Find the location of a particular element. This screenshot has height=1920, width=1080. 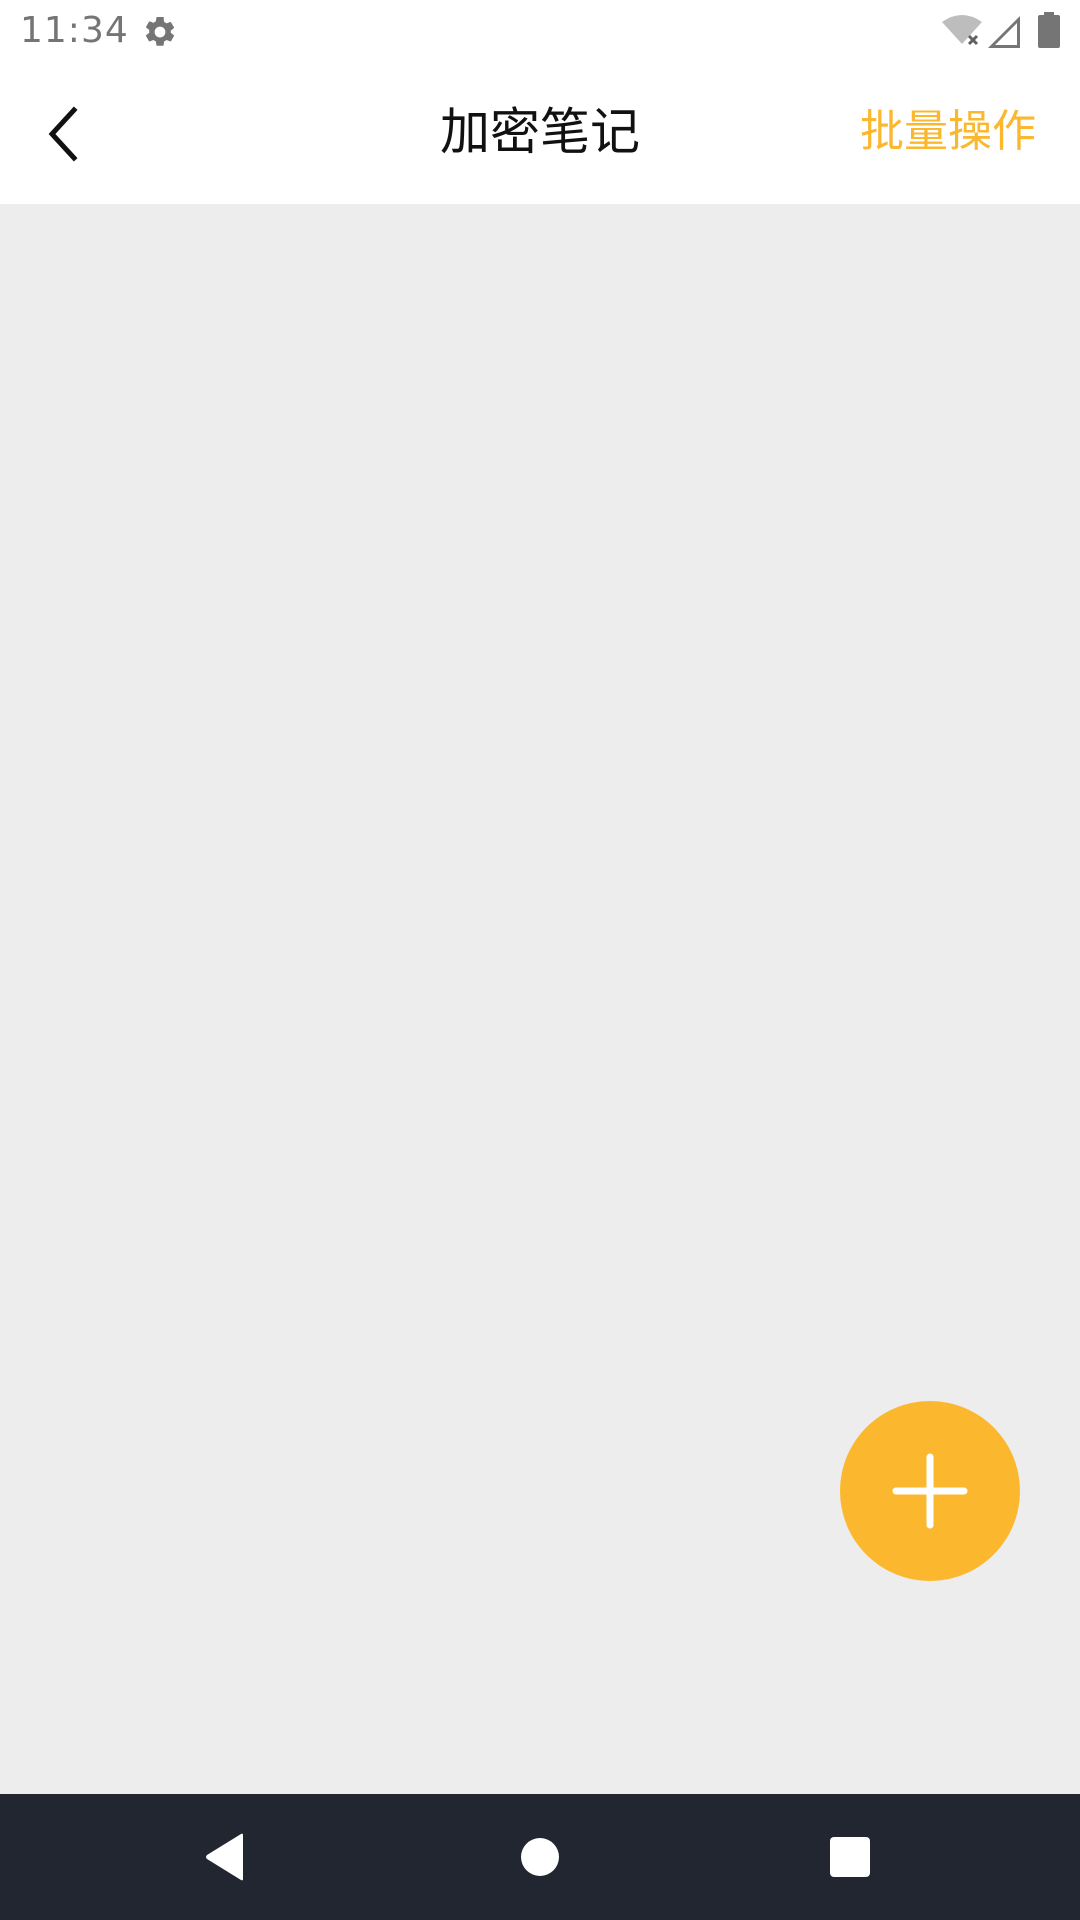

batch-operation-button: 批量操作 is located at coordinates (948, 132).